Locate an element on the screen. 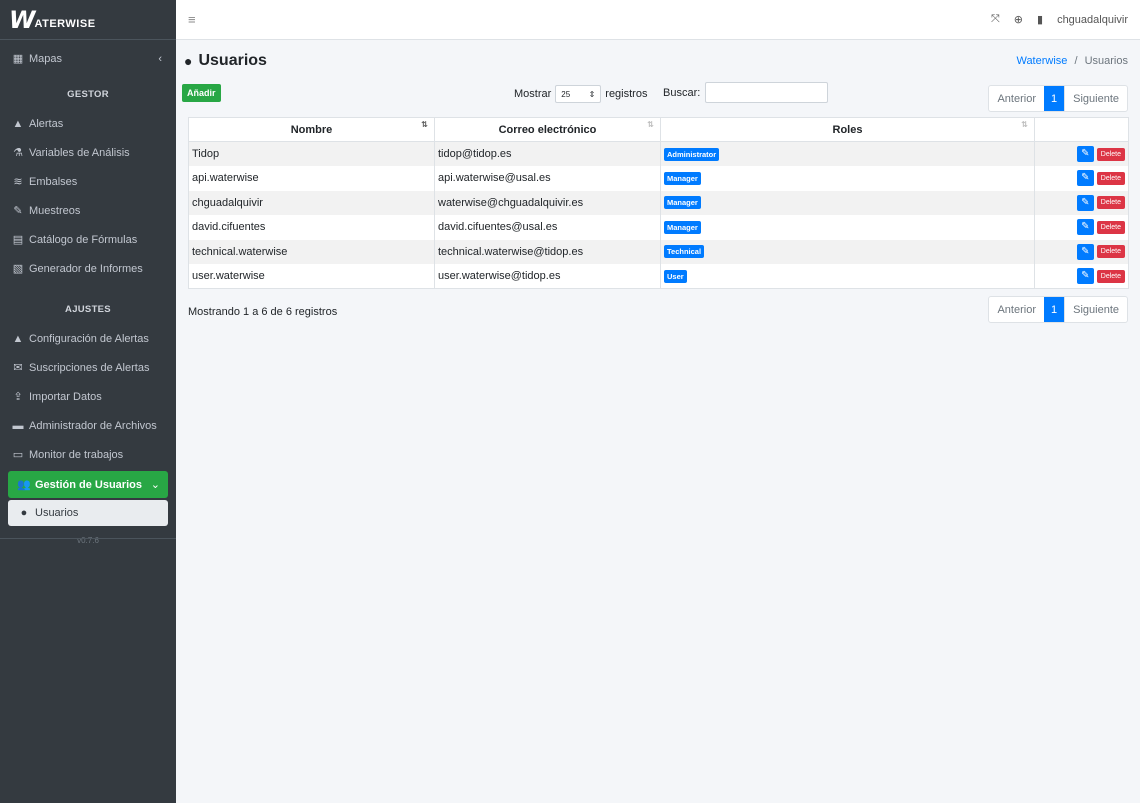 This screenshot has height=803, width=1140. column-header-nombre: Nombre ⇅ is located at coordinates (311, 129).